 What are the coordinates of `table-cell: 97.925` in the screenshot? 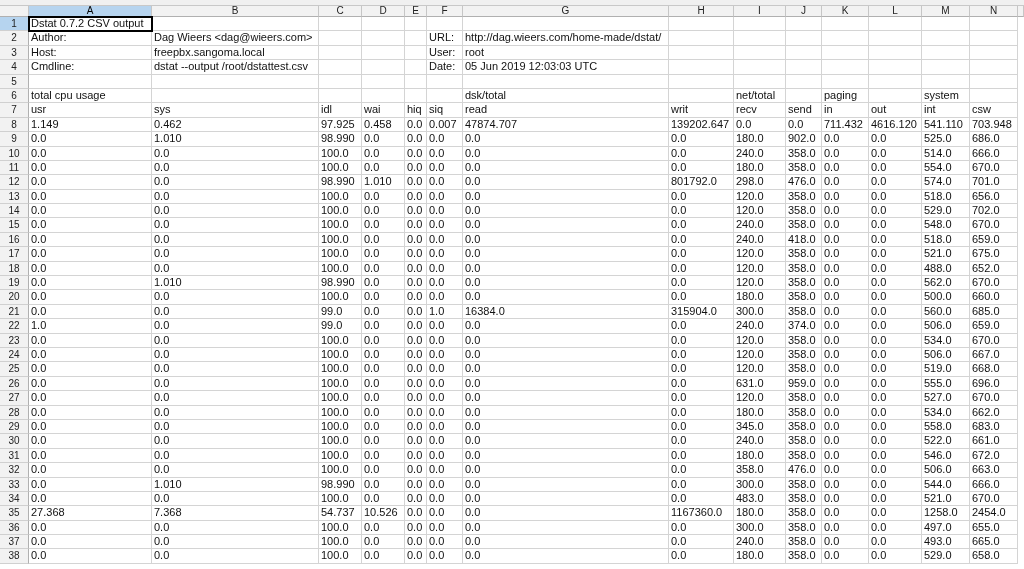 It's located at (340, 125).